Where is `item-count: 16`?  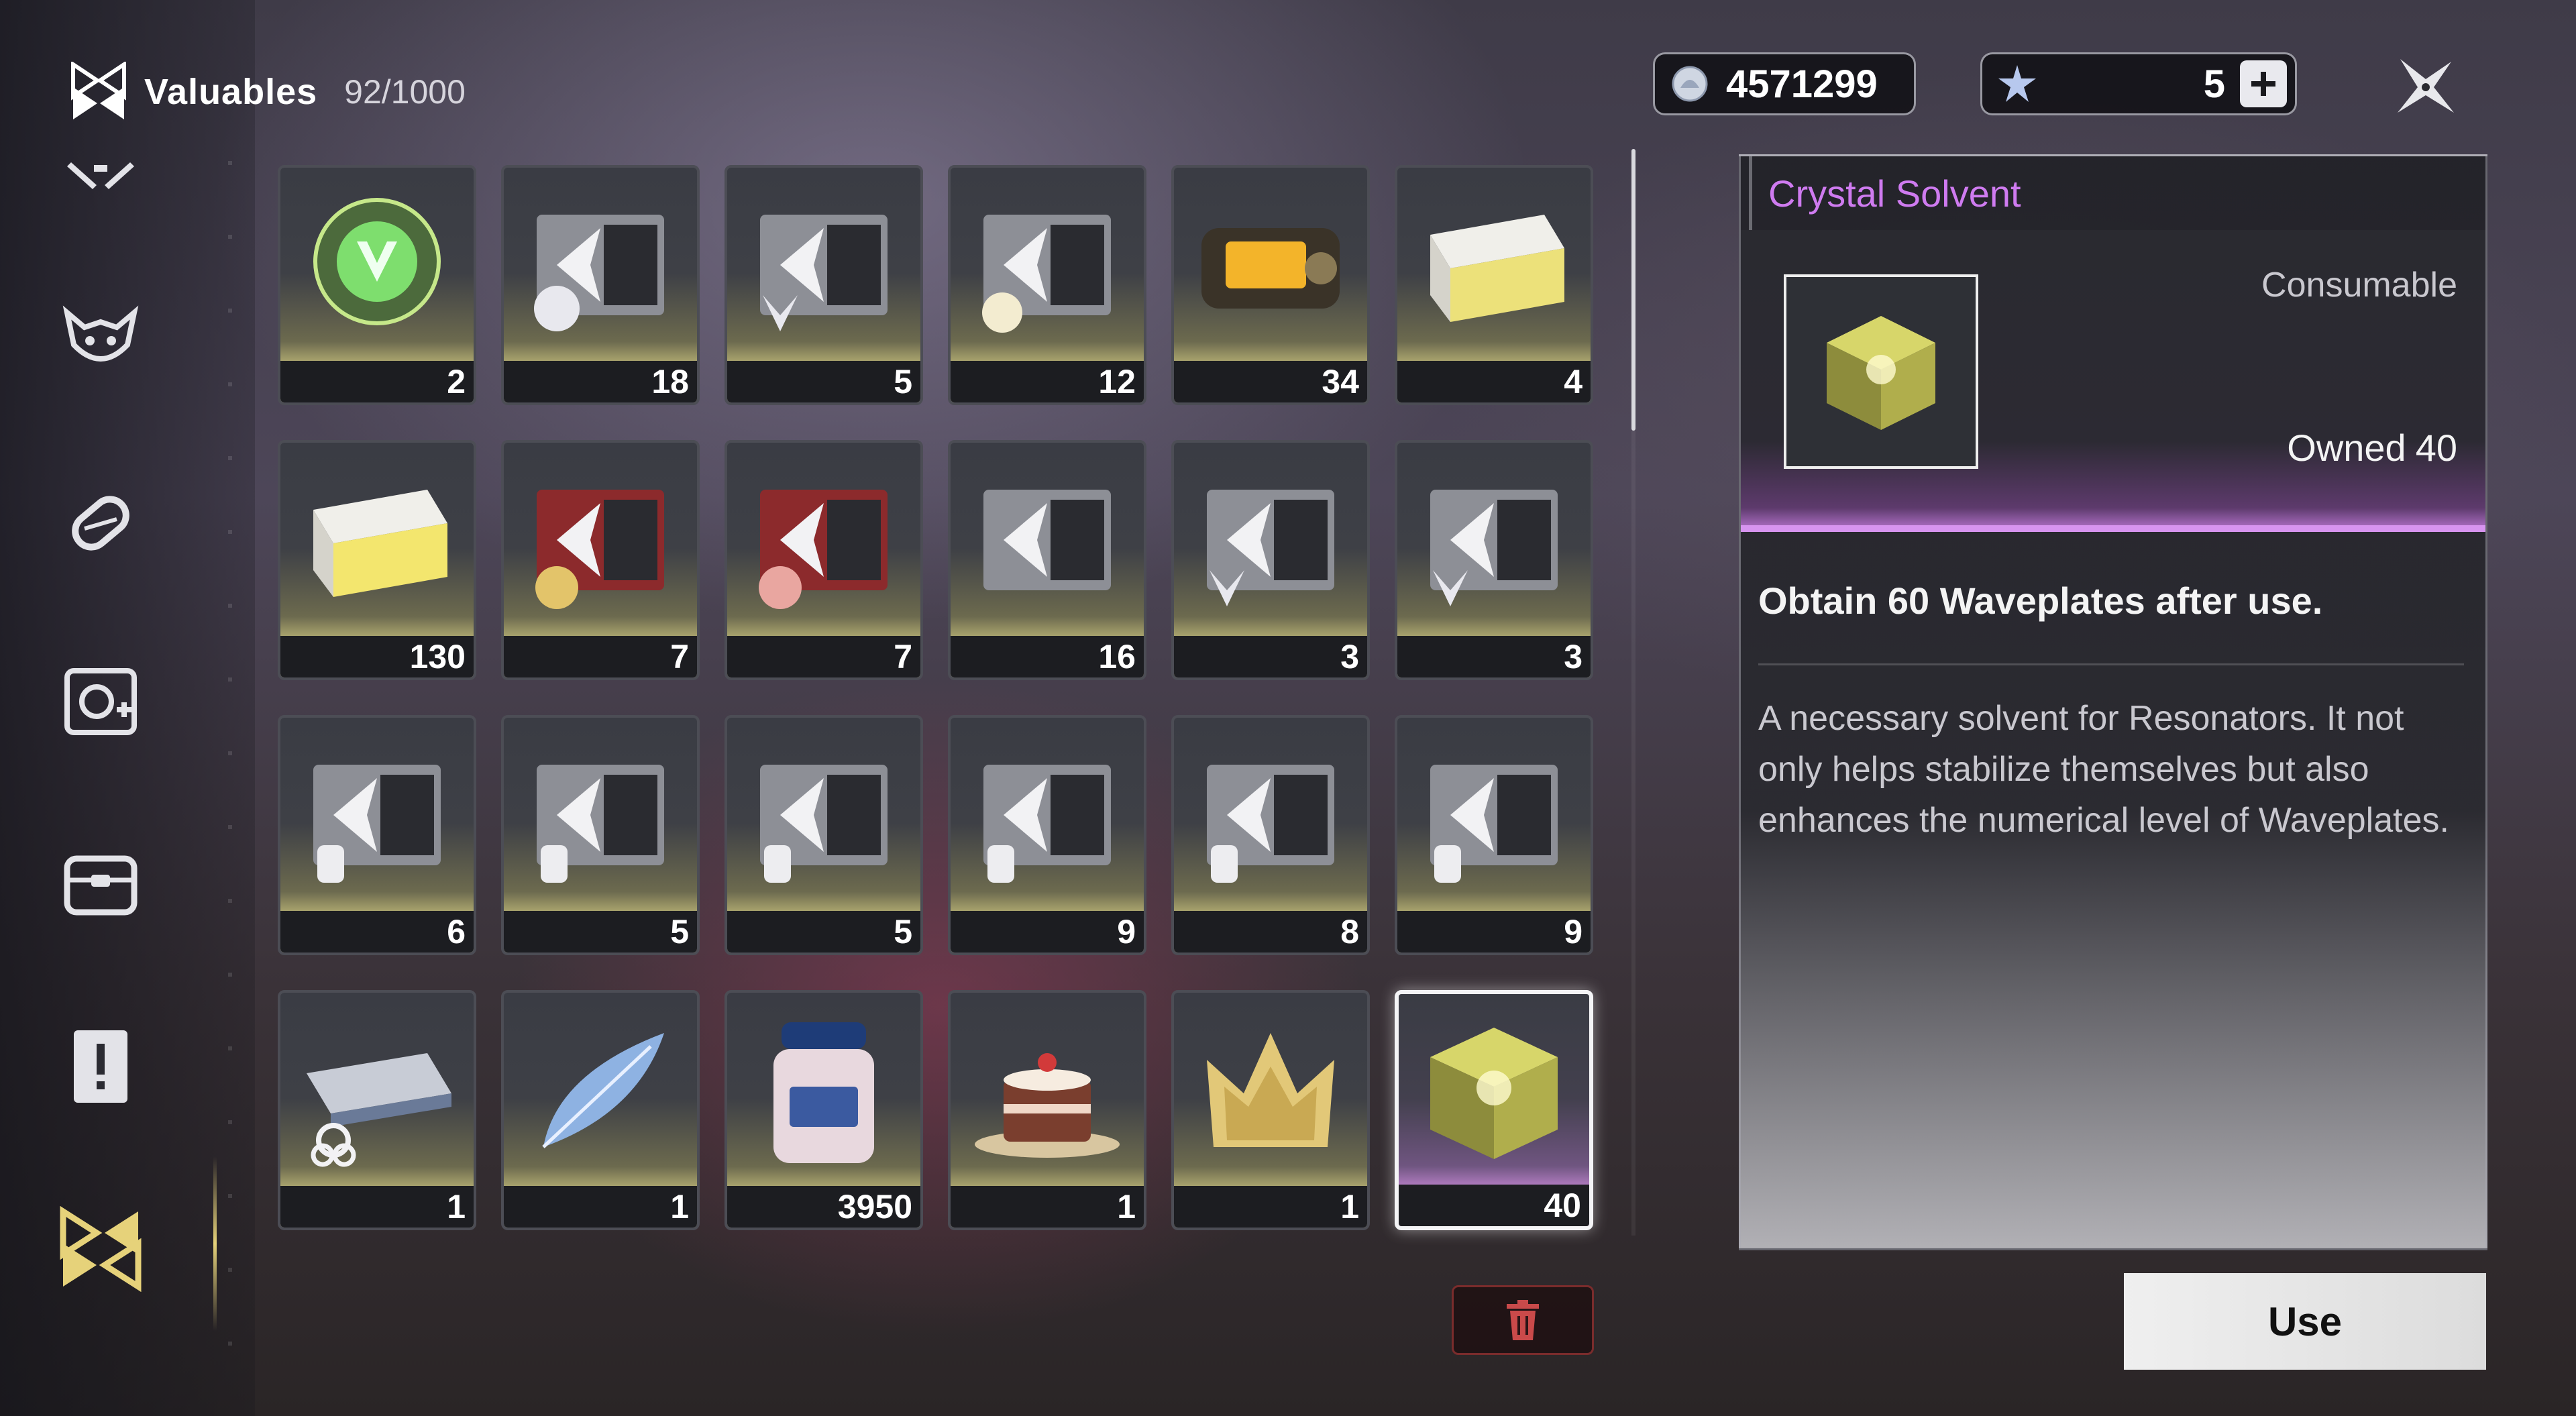
item-count: 16 is located at coordinates (1117, 656).